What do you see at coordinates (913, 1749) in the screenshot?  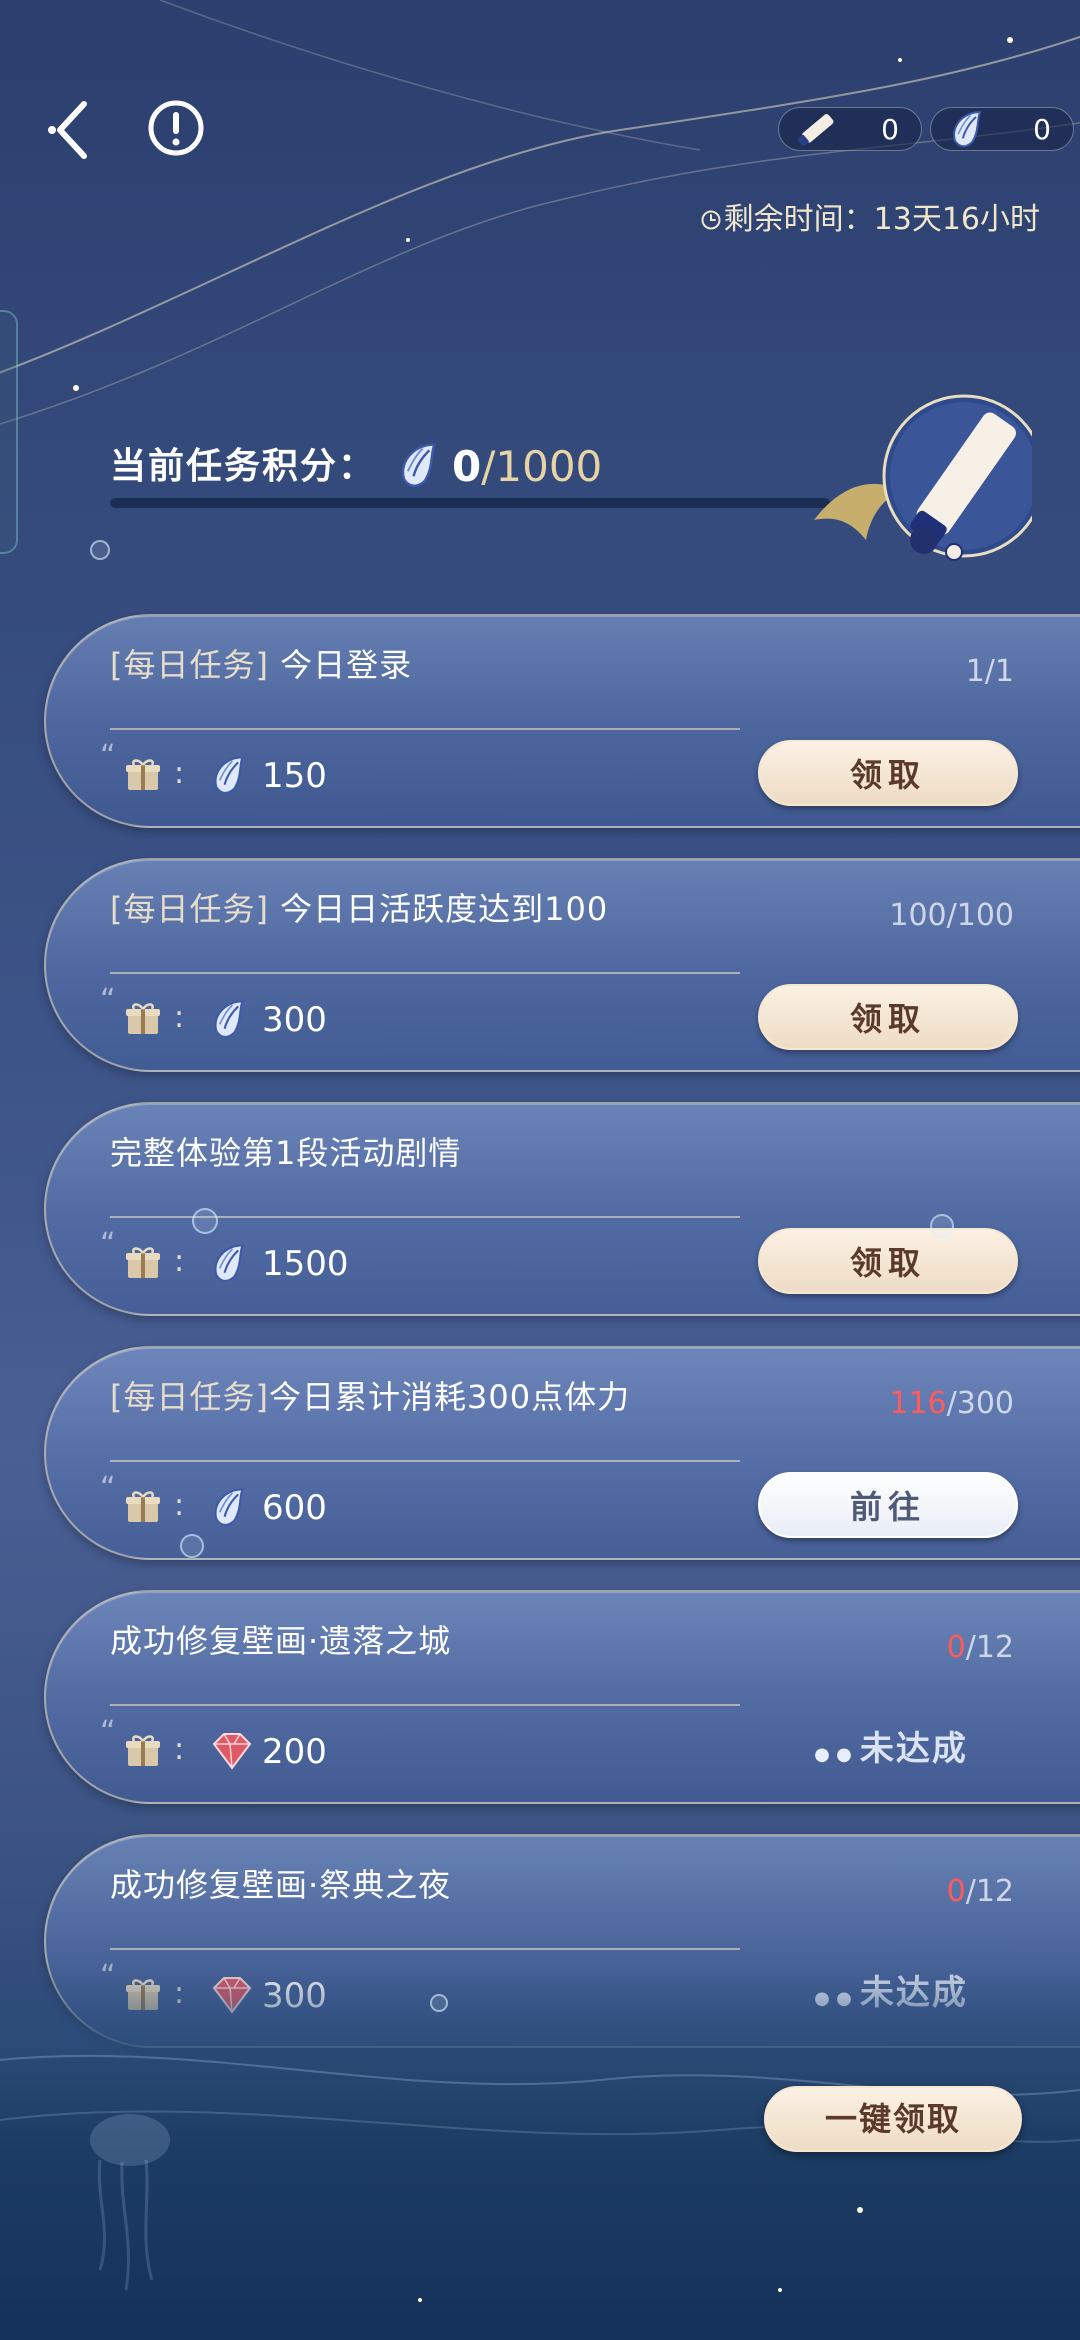 I see `task-status-label: 未达成` at bounding box center [913, 1749].